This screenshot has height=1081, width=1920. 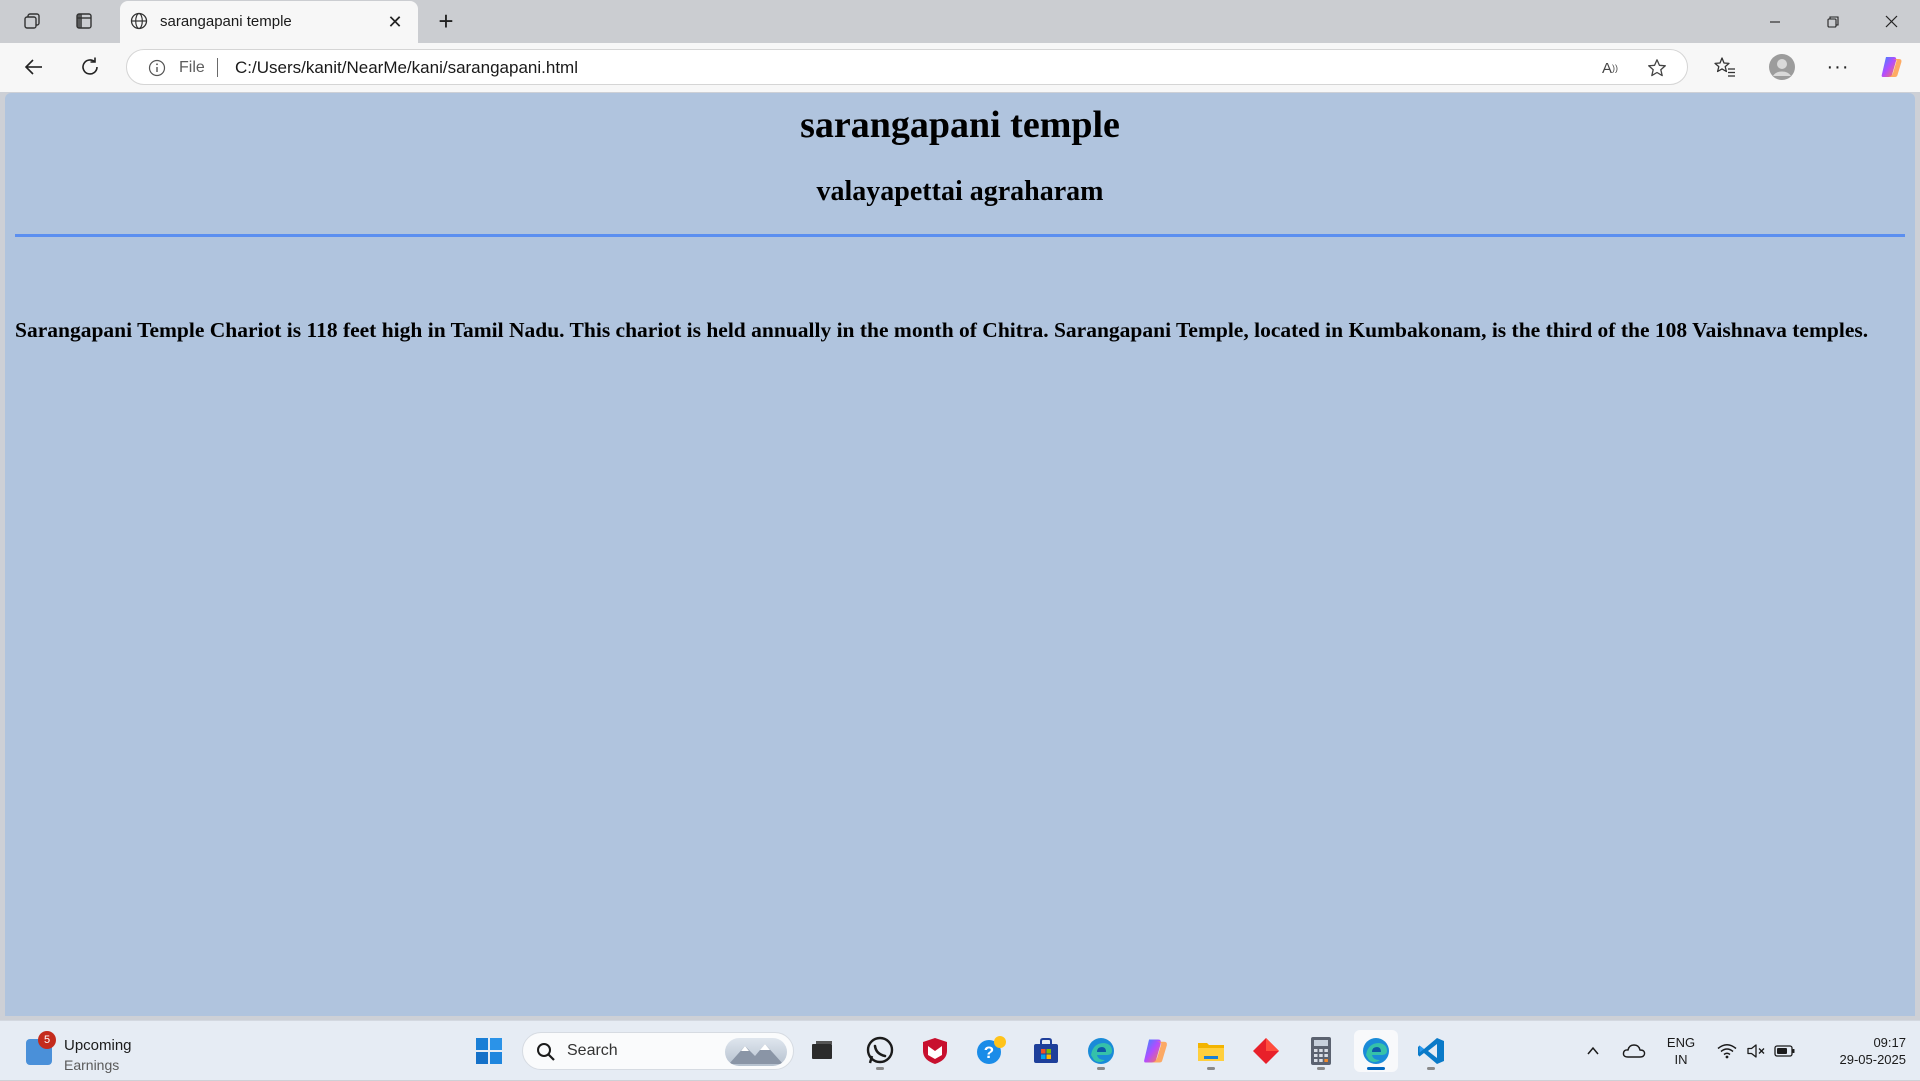 I want to click on whatsapp-icon, so click(x=880, y=1050).